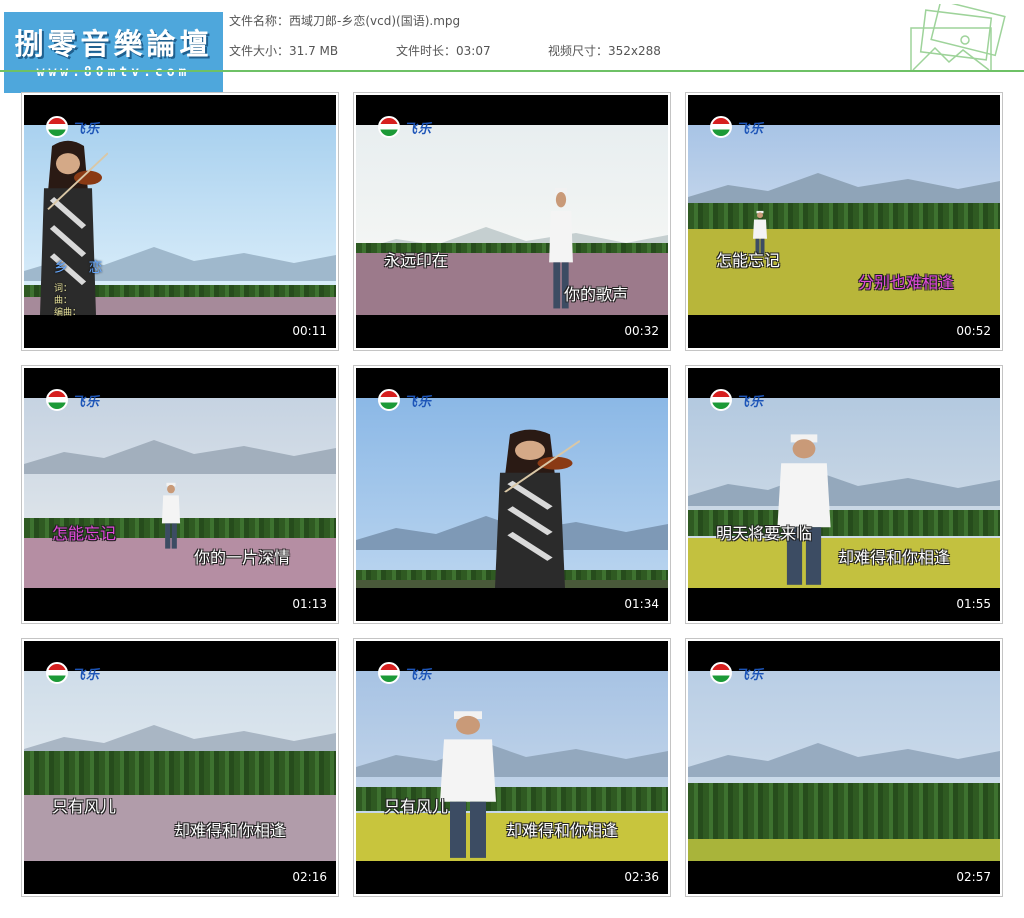  I want to click on file-duration-info: 文件时长：03:07, so click(443, 50).